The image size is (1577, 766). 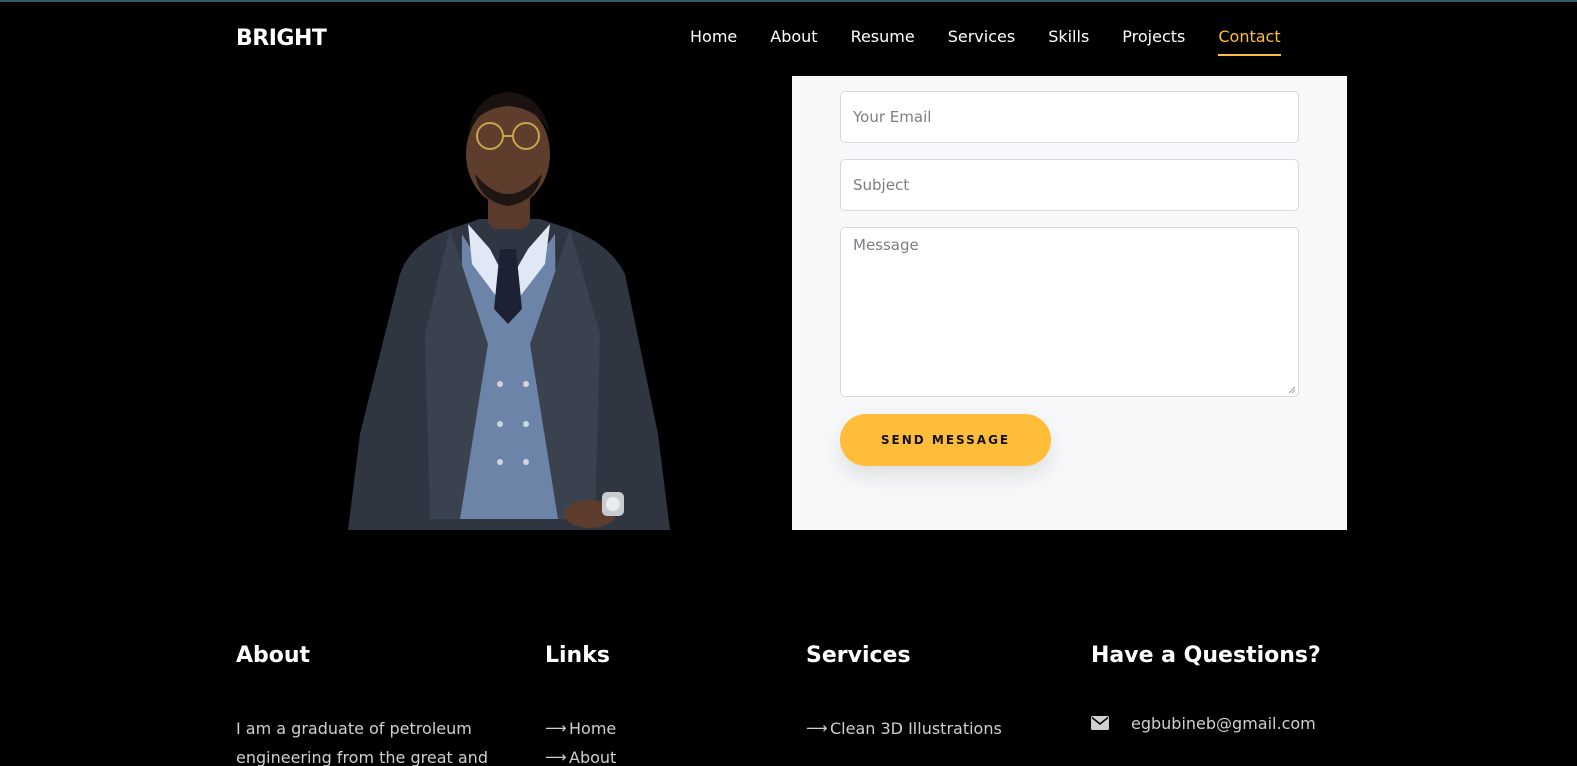 I want to click on nav-skills: Skills, so click(x=1068, y=41).